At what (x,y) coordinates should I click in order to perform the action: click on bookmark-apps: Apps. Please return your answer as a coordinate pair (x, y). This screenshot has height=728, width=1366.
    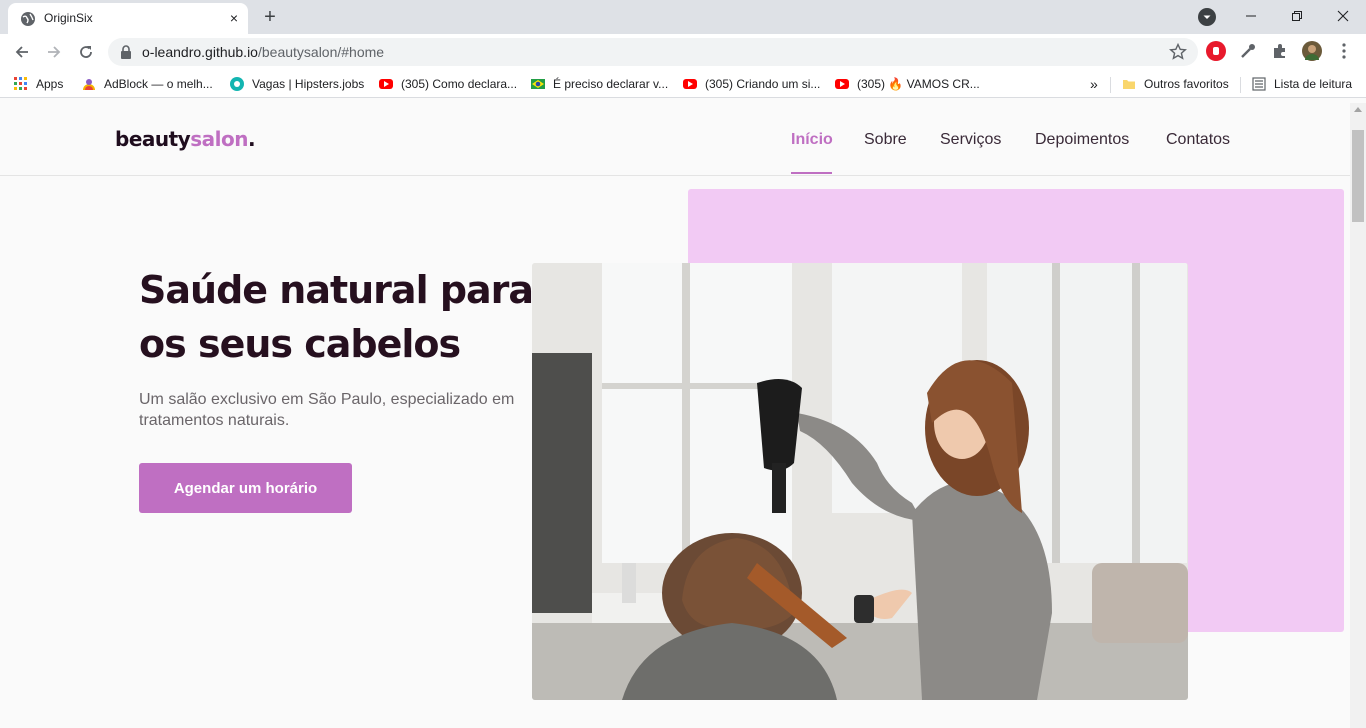
    Looking at the image, I should click on (38, 84).